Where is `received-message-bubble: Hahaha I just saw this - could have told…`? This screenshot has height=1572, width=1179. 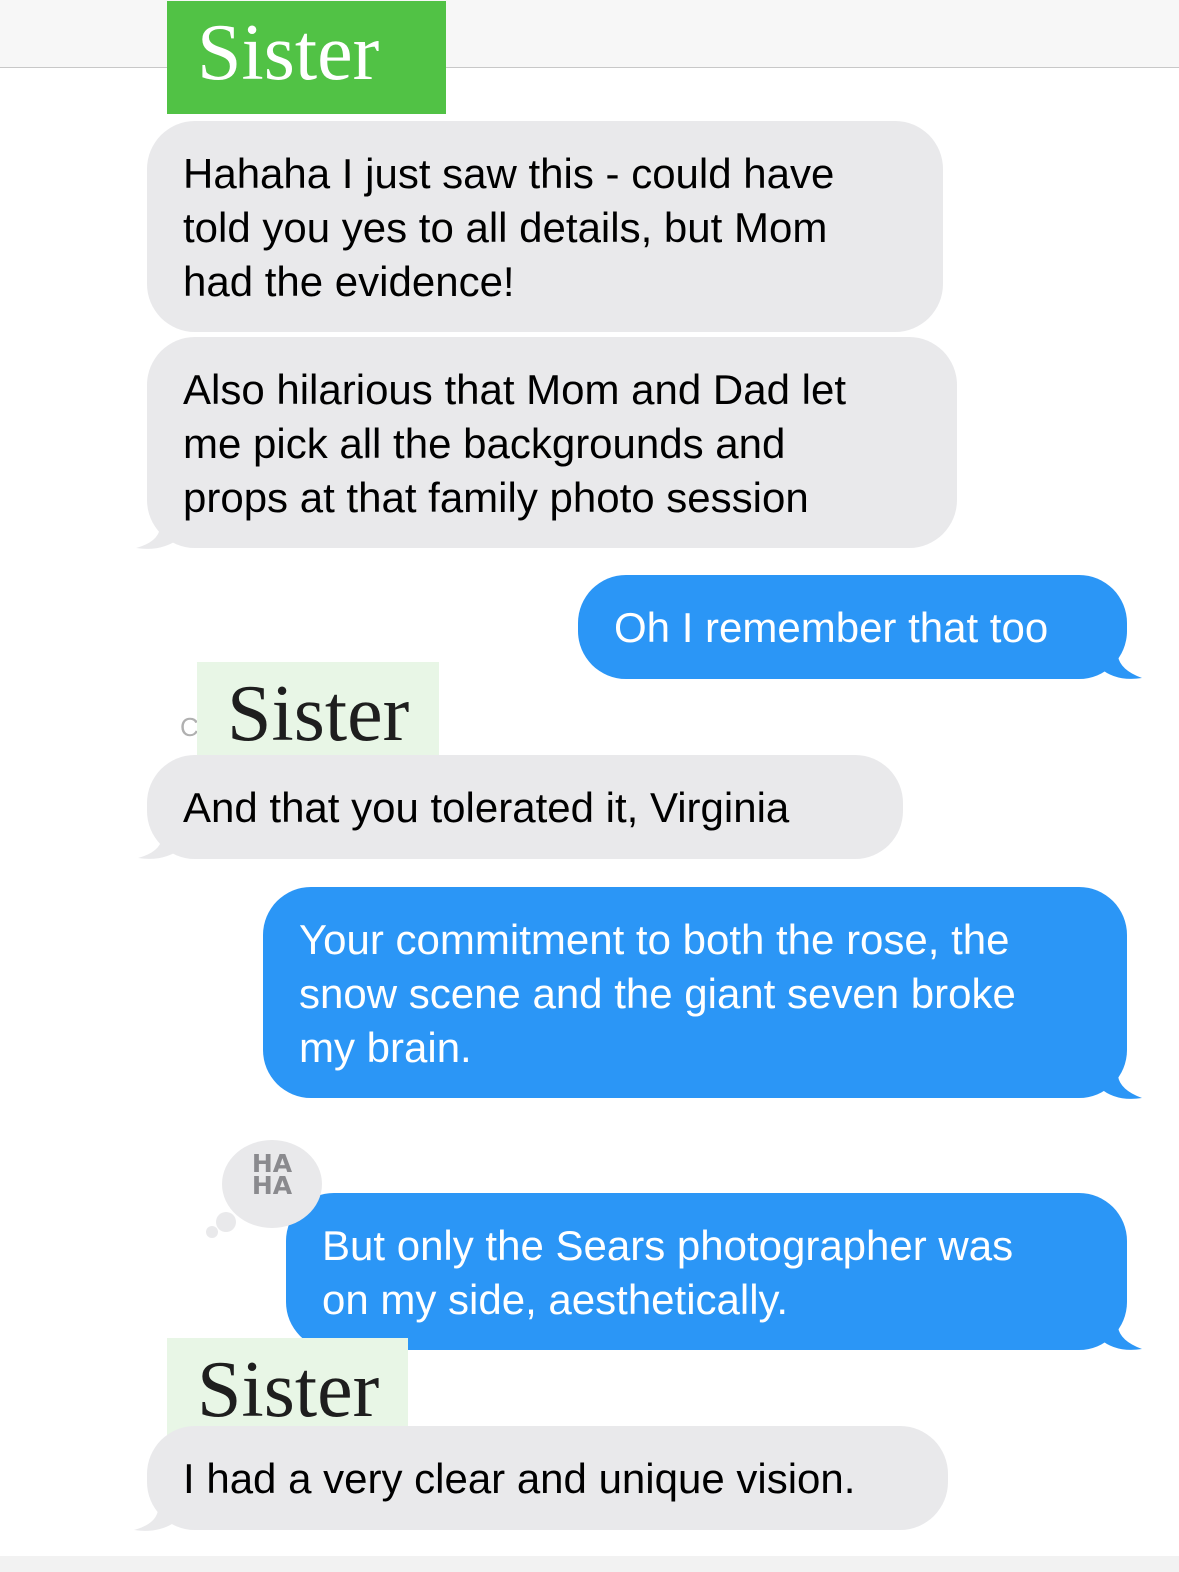
received-message-bubble: Hahaha I just saw this - could have told… is located at coordinates (545, 226).